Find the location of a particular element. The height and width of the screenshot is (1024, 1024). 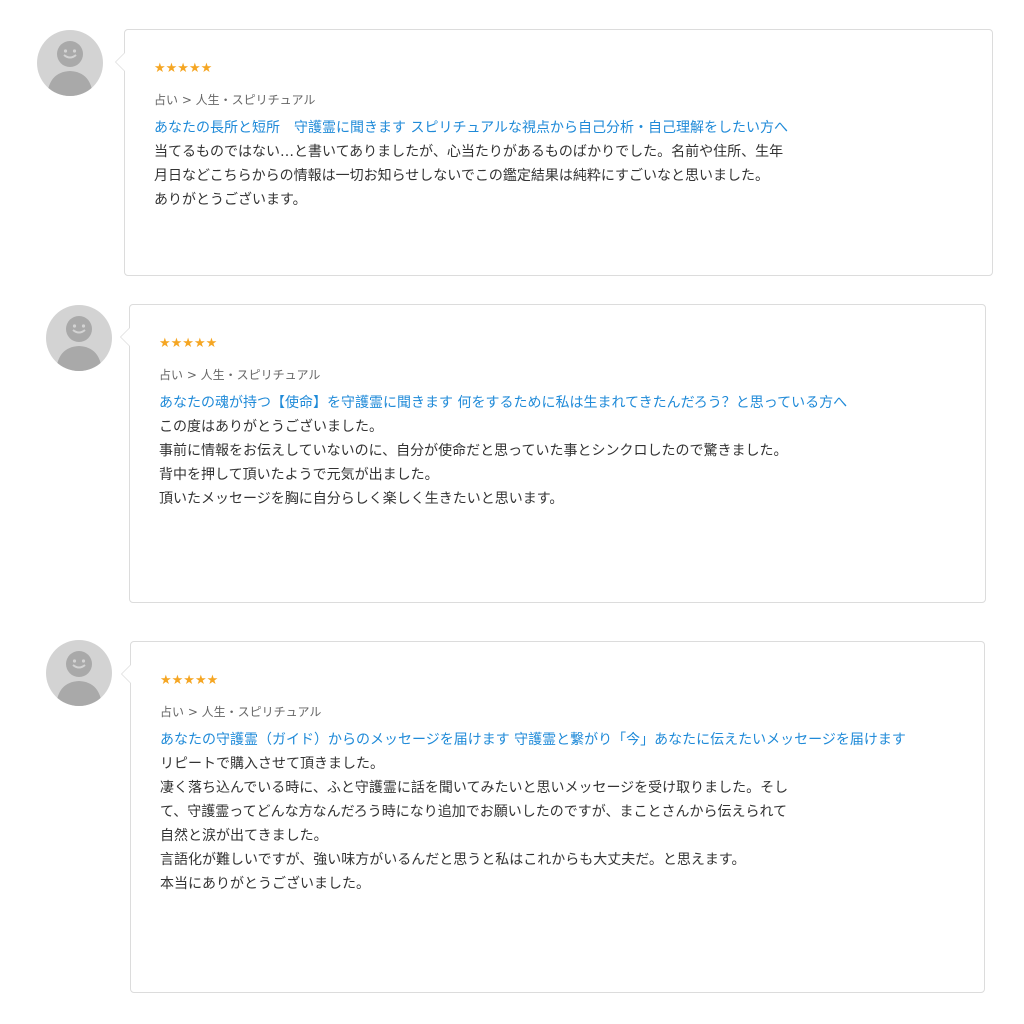

review-body-line: 背中を押して頂いたようで元気が出ました。 is located at coordinates (299, 475).